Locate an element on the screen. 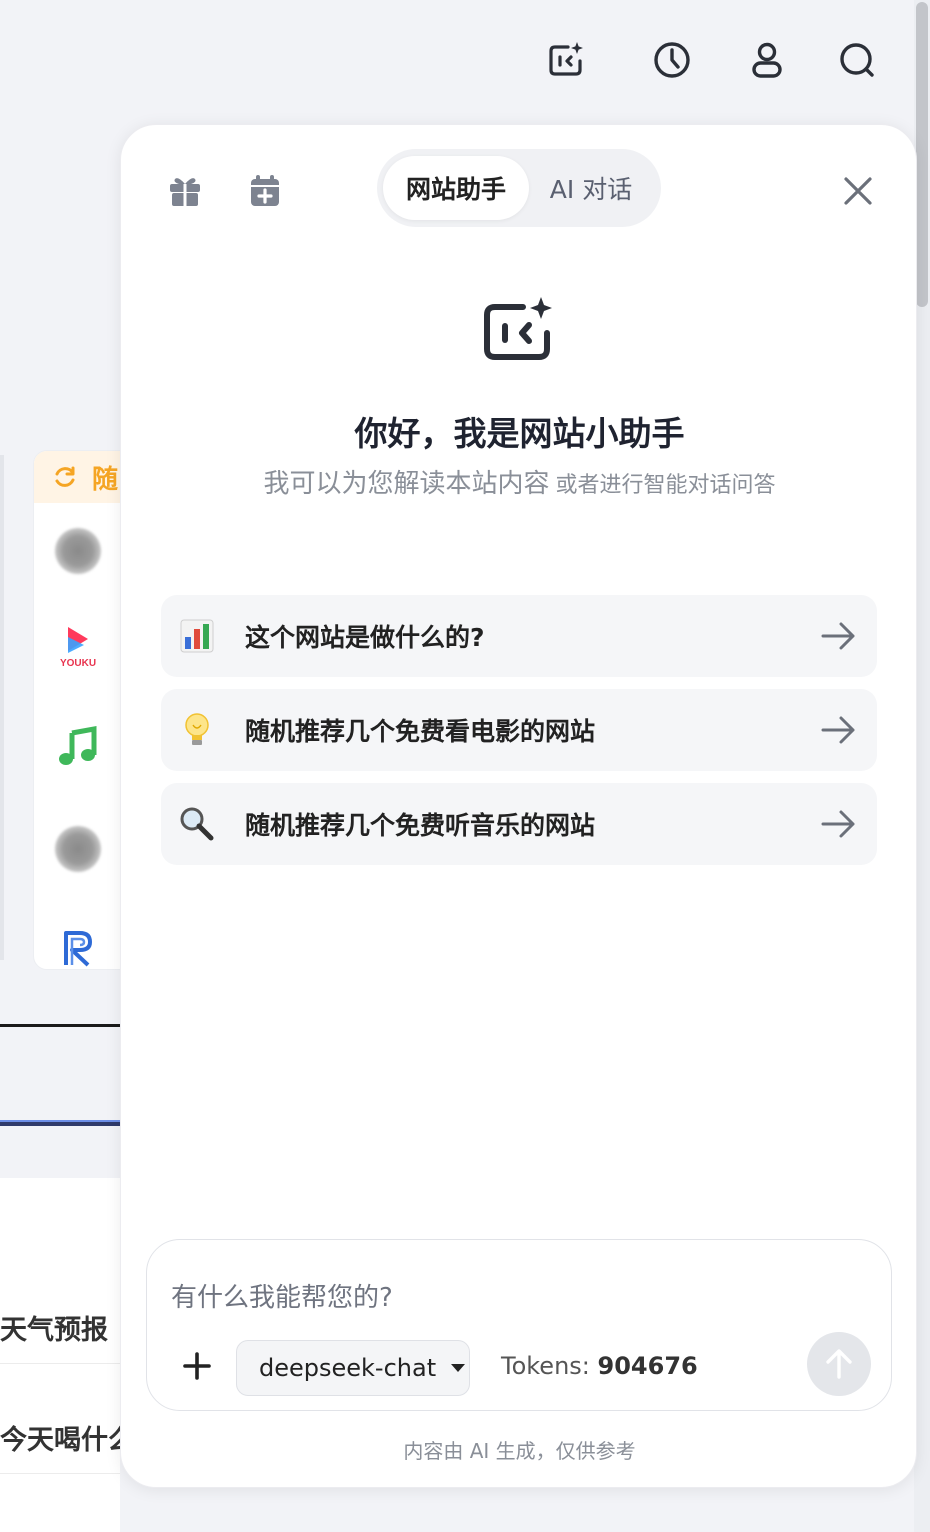 This screenshot has width=930, height=1532. music-note-icon is located at coordinates (78, 745).